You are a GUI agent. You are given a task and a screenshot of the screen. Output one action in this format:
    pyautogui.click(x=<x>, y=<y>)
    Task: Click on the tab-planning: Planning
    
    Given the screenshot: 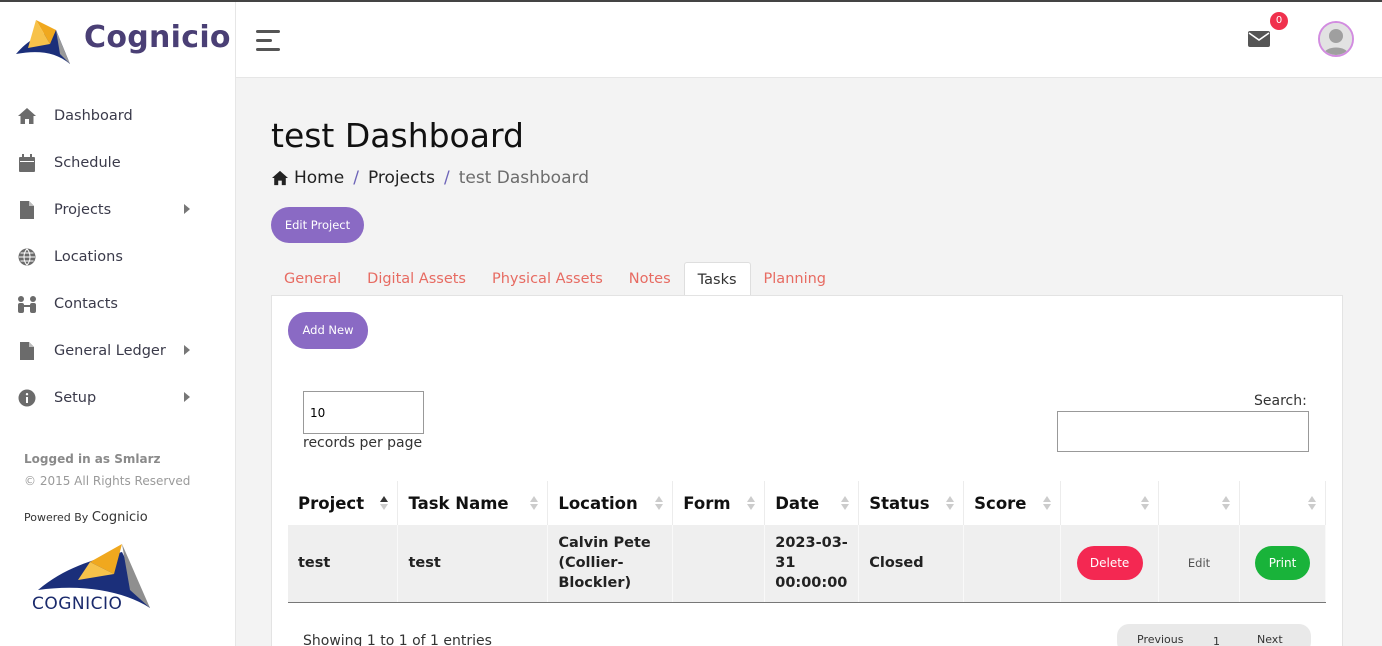 What is the action you would take?
    pyautogui.click(x=795, y=279)
    